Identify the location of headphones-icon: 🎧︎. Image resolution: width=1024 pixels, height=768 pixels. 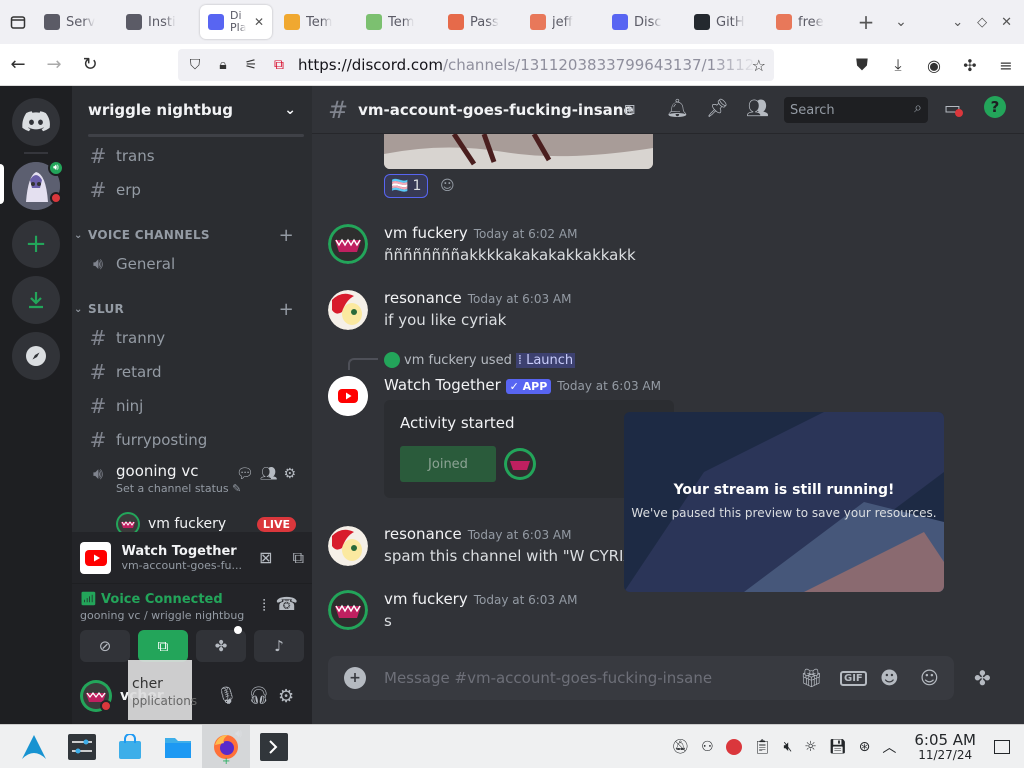
(259, 696).